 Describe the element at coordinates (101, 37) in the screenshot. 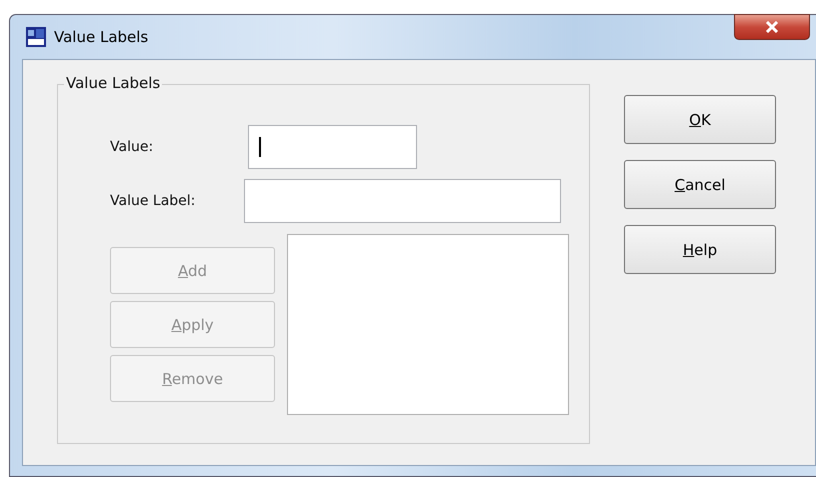

I see `window-title: Value Labels` at that location.